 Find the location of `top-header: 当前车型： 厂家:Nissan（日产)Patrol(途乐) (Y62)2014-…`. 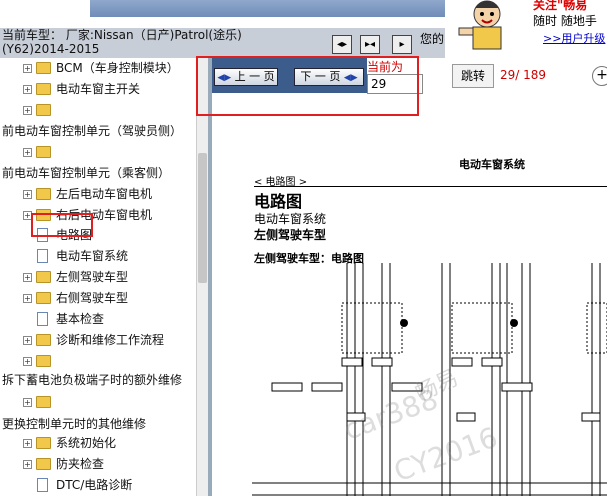

top-header: 当前车型： 厂家:Nissan（日产)Patrol(途乐) (Y62)2014-… is located at coordinates (303, 29).